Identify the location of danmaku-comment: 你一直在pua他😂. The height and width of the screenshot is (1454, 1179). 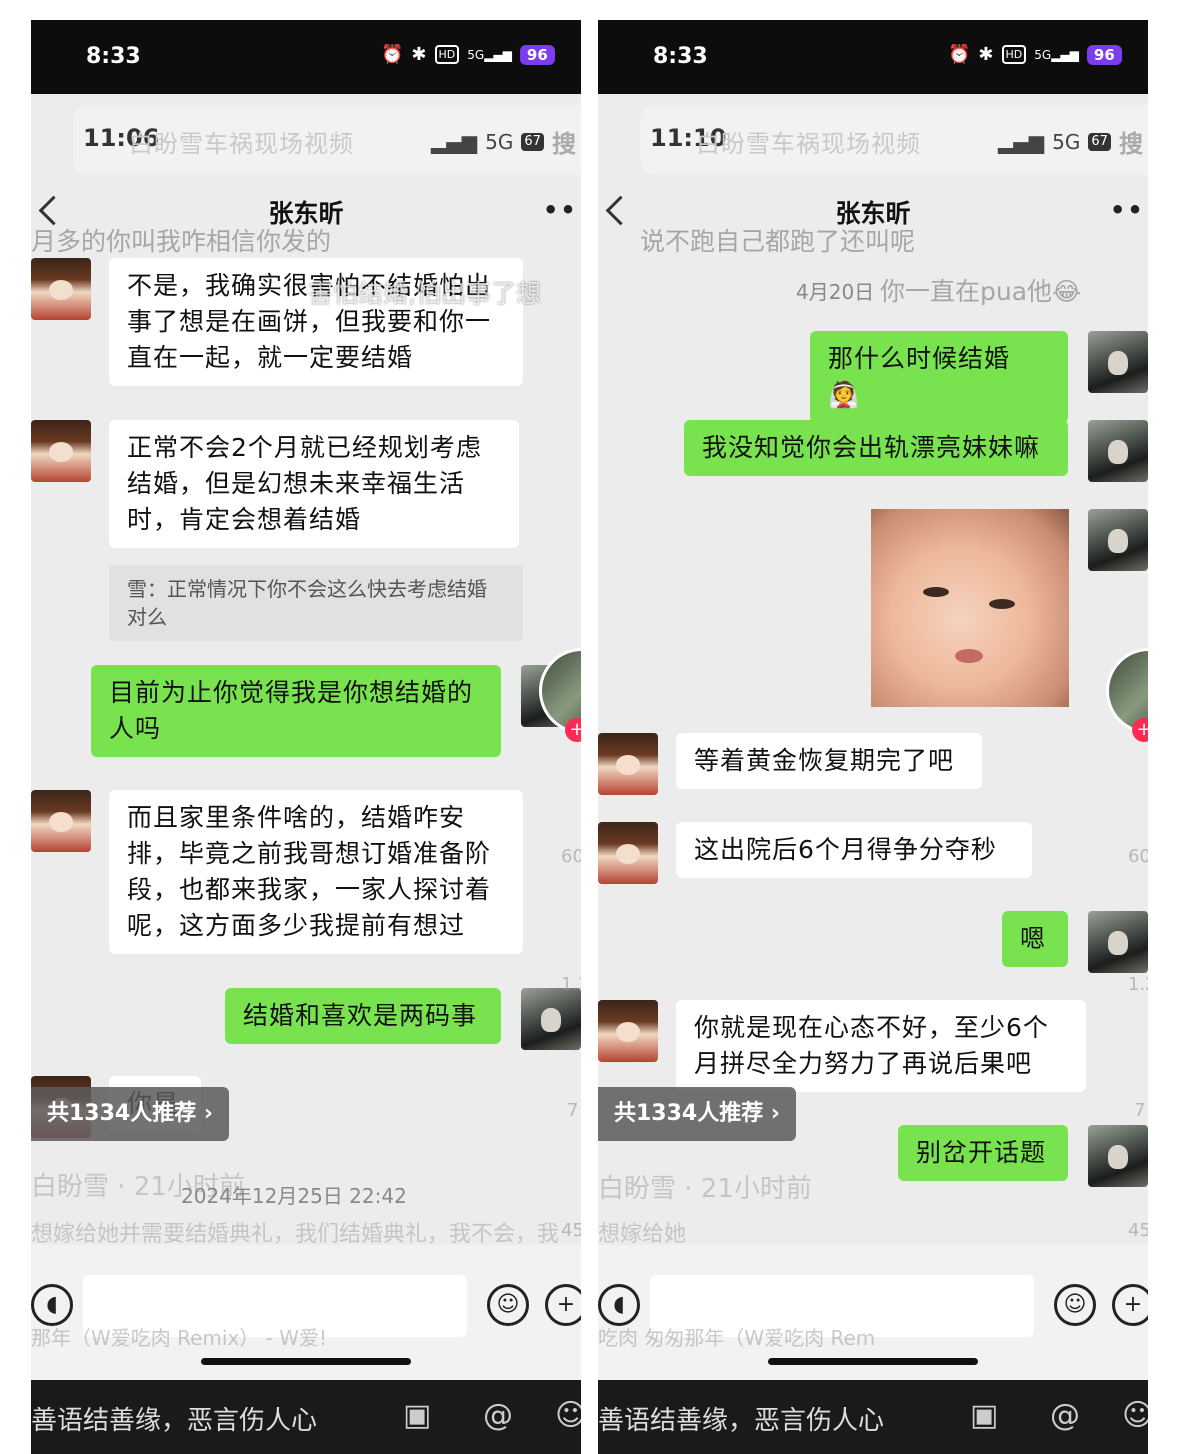
(981, 291).